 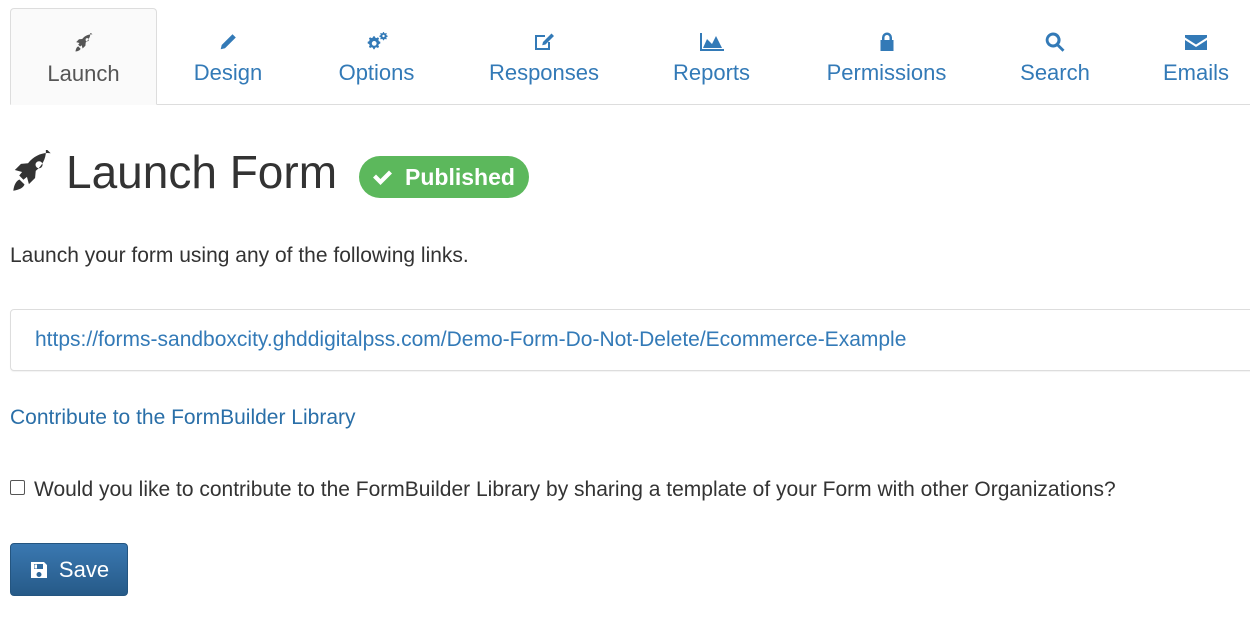 What do you see at coordinates (376, 72) in the screenshot?
I see `tab-label: Options` at bounding box center [376, 72].